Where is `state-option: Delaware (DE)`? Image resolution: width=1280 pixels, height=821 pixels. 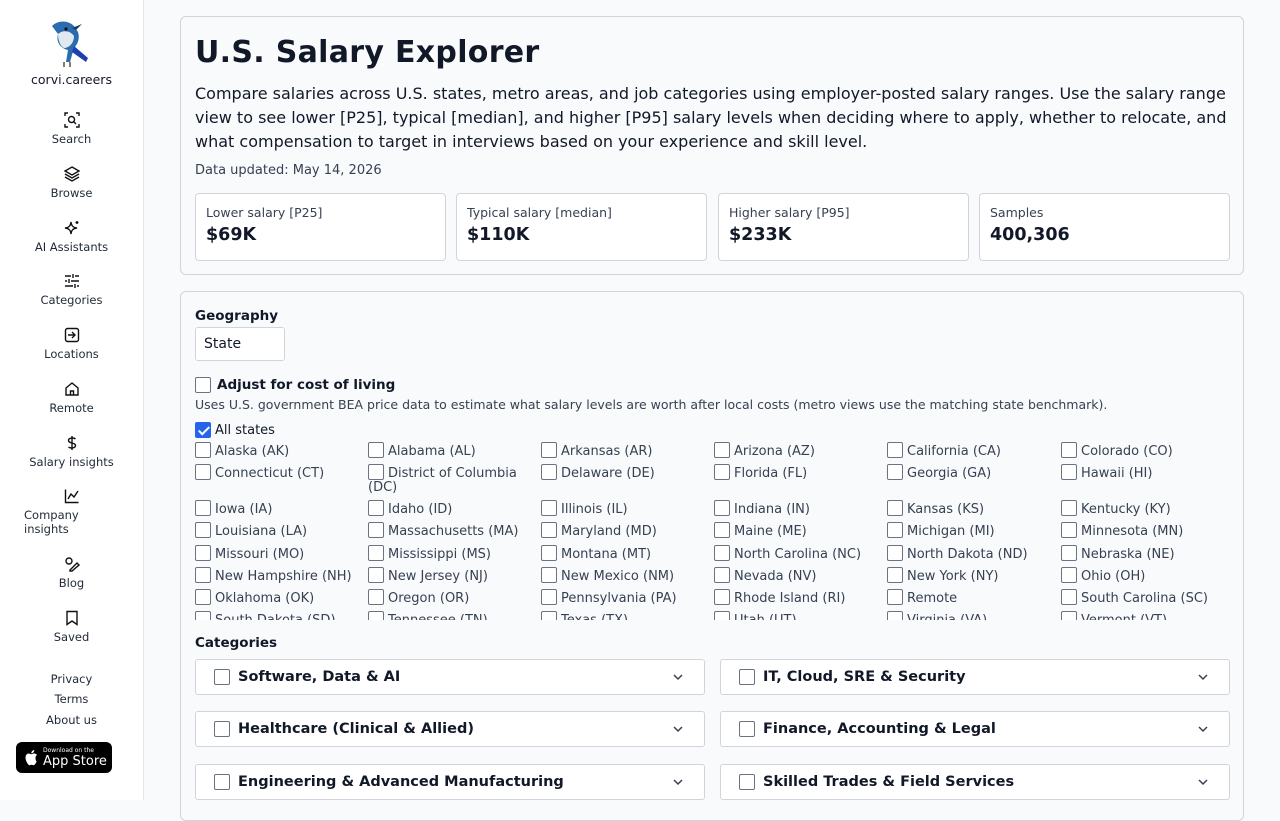
state-option: Delaware (DE) is located at coordinates (626, 472).